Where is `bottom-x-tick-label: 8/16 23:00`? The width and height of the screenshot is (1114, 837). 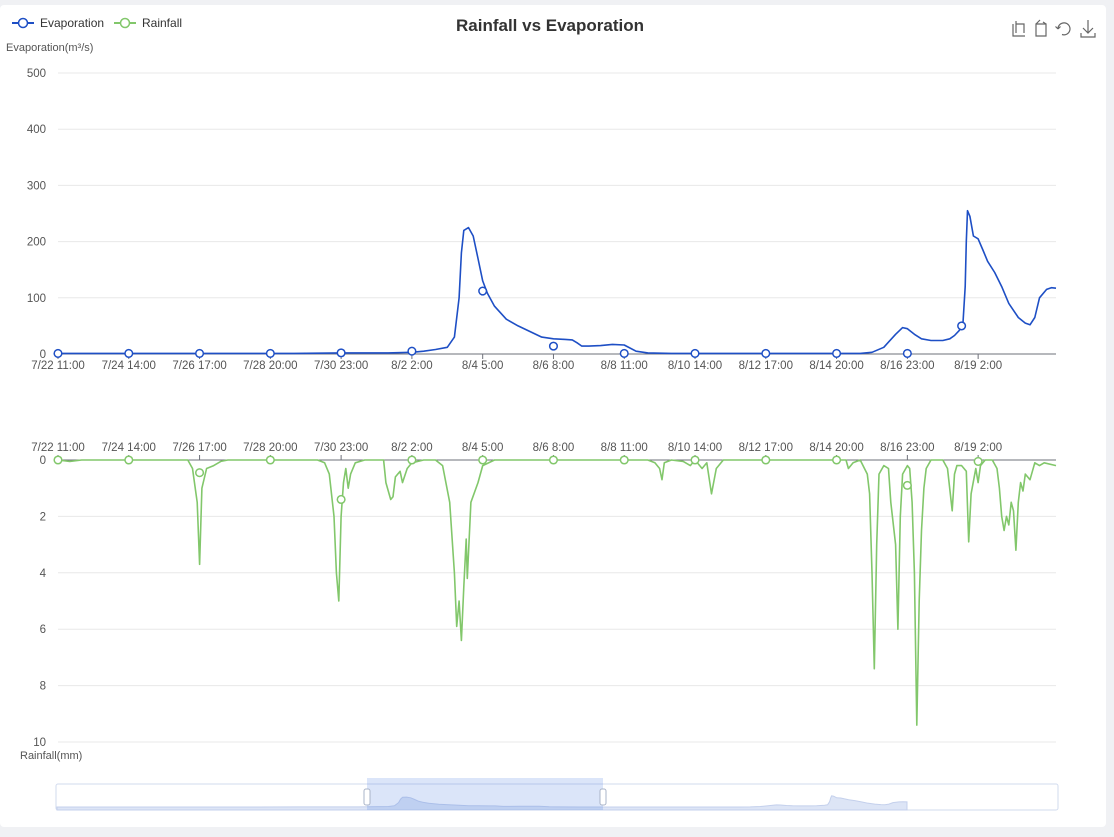 bottom-x-tick-label: 8/16 23:00 is located at coordinates (907, 448).